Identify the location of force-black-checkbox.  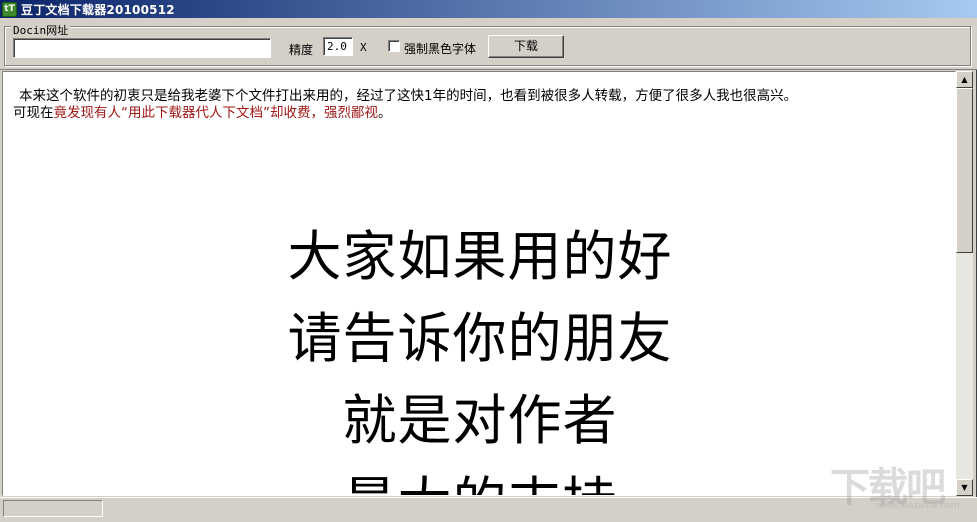
(394, 46).